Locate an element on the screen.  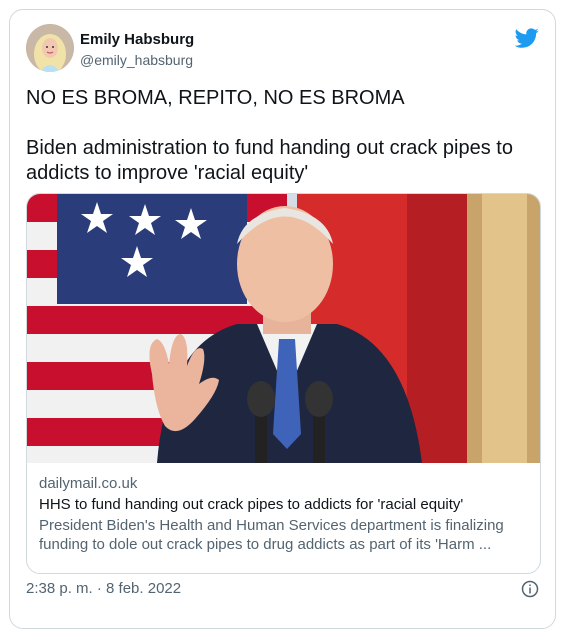
info-icon is located at coordinates (530, 589).